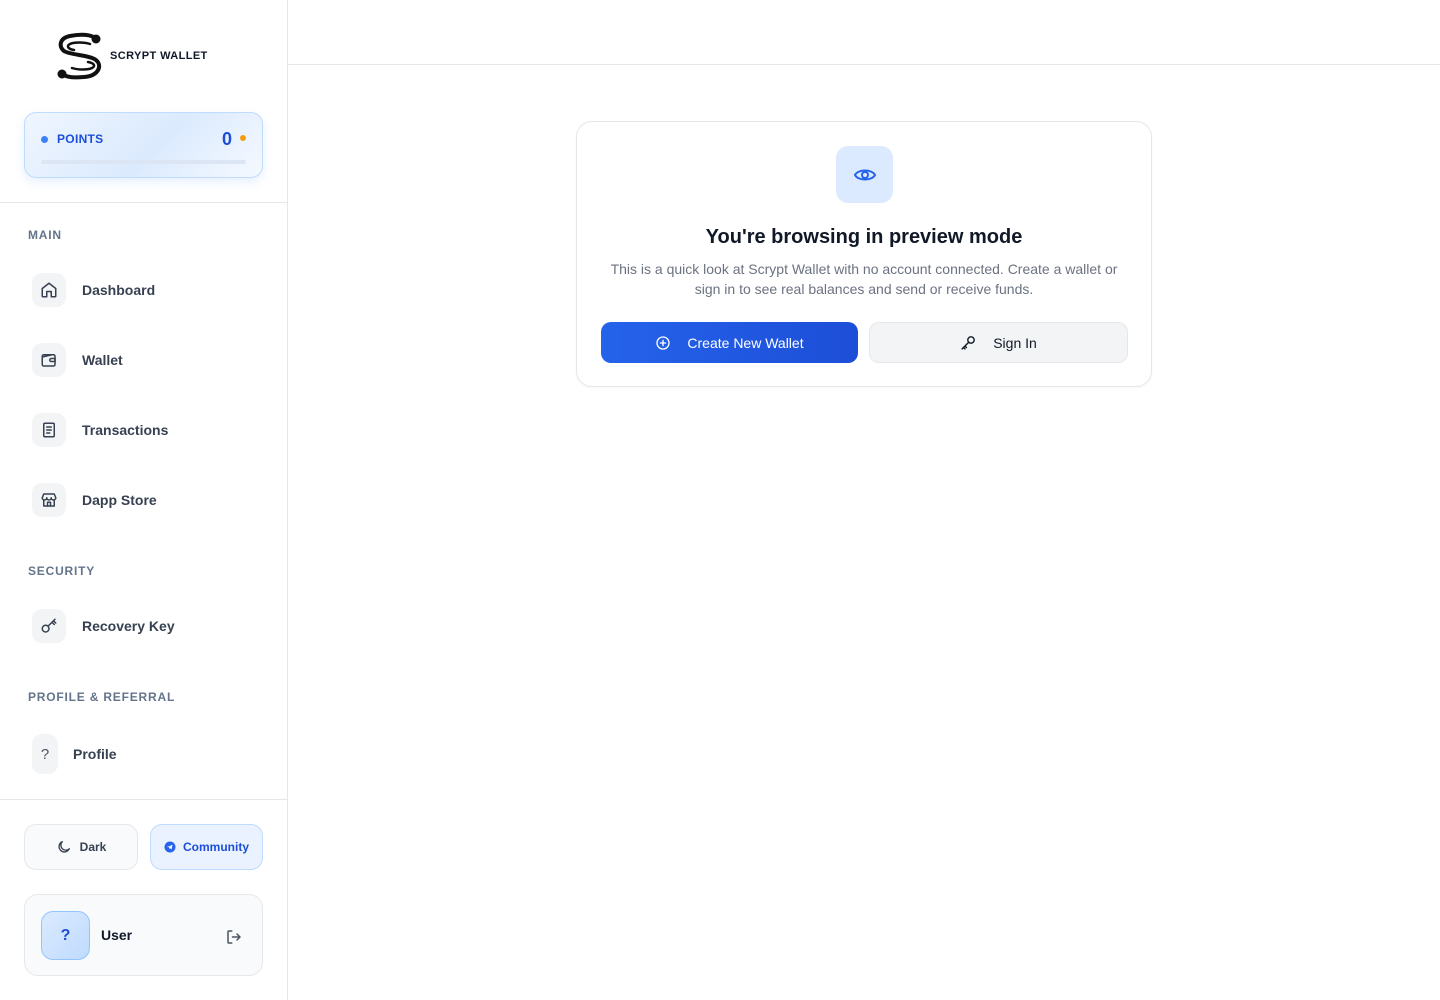  What do you see at coordinates (143, 935) in the screenshot?
I see `user-card: ? User` at bounding box center [143, 935].